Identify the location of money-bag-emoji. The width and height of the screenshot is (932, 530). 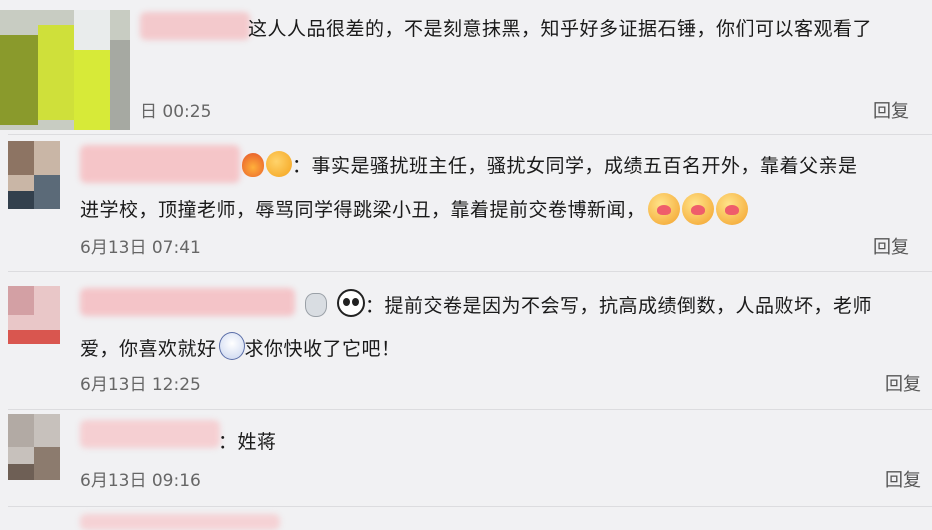
(316, 305).